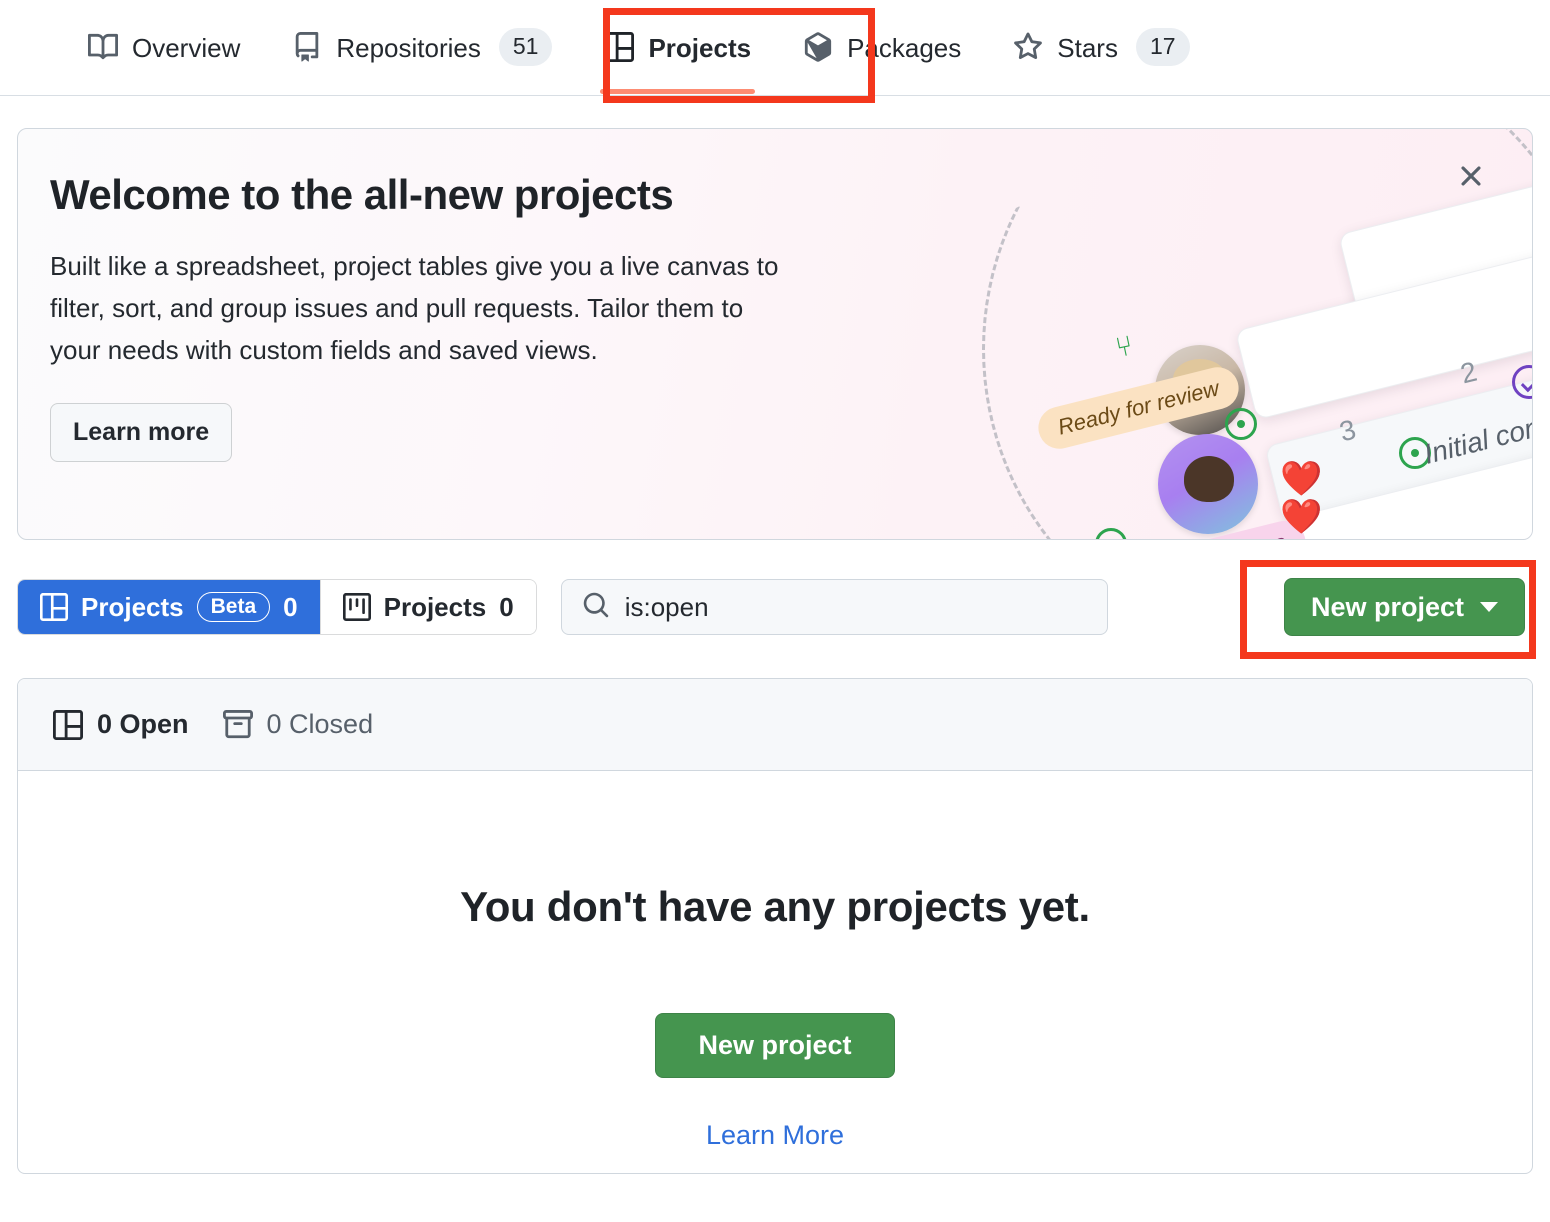 Image resolution: width=1550 pixels, height=1222 pixels. Describe the element at coordinates (362, 194) in the screenshot. I see `banner-title: Welcome to the all-new projects` at that location.